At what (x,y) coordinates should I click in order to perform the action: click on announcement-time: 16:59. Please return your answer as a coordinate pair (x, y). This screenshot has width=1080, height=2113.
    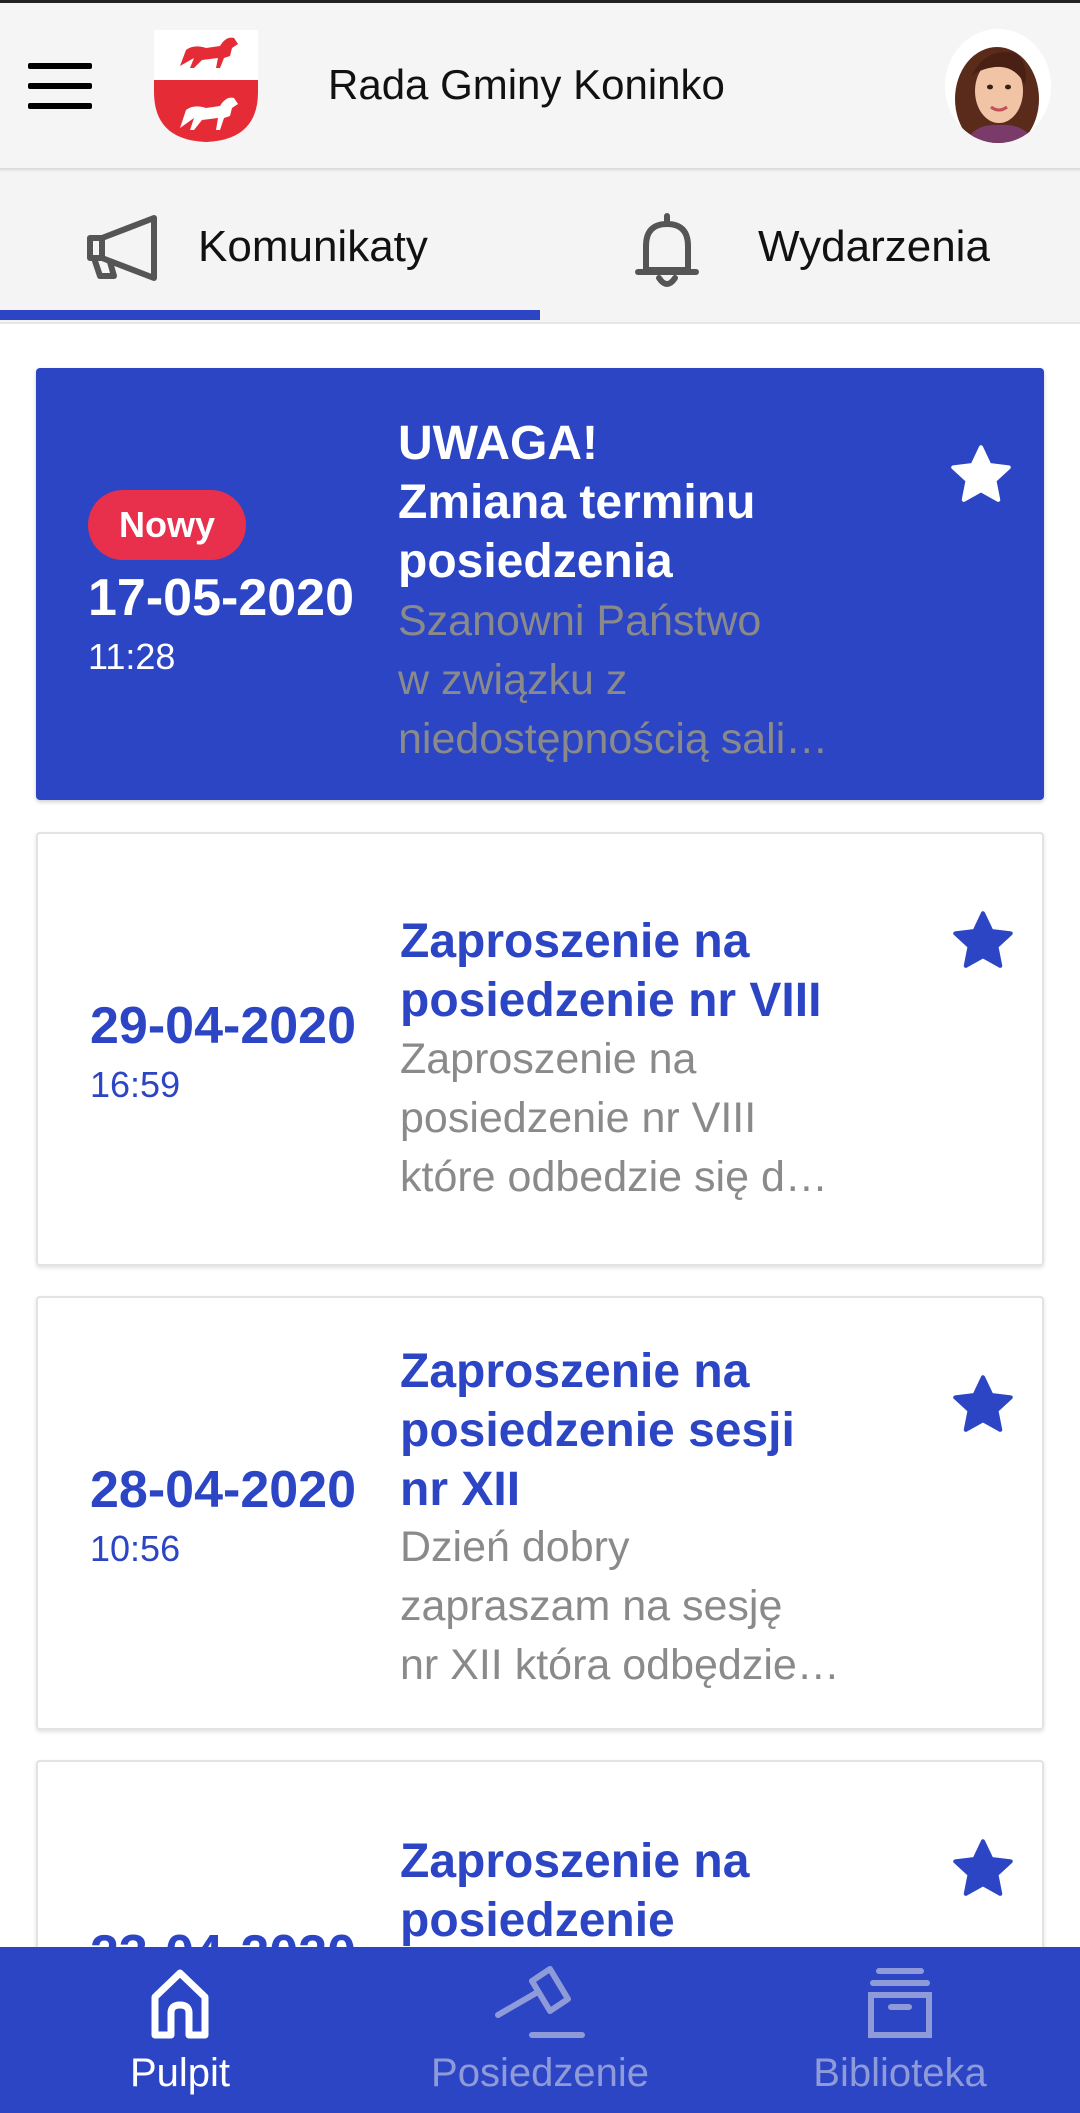
    Looking at the image, I should click on (135, 1084).